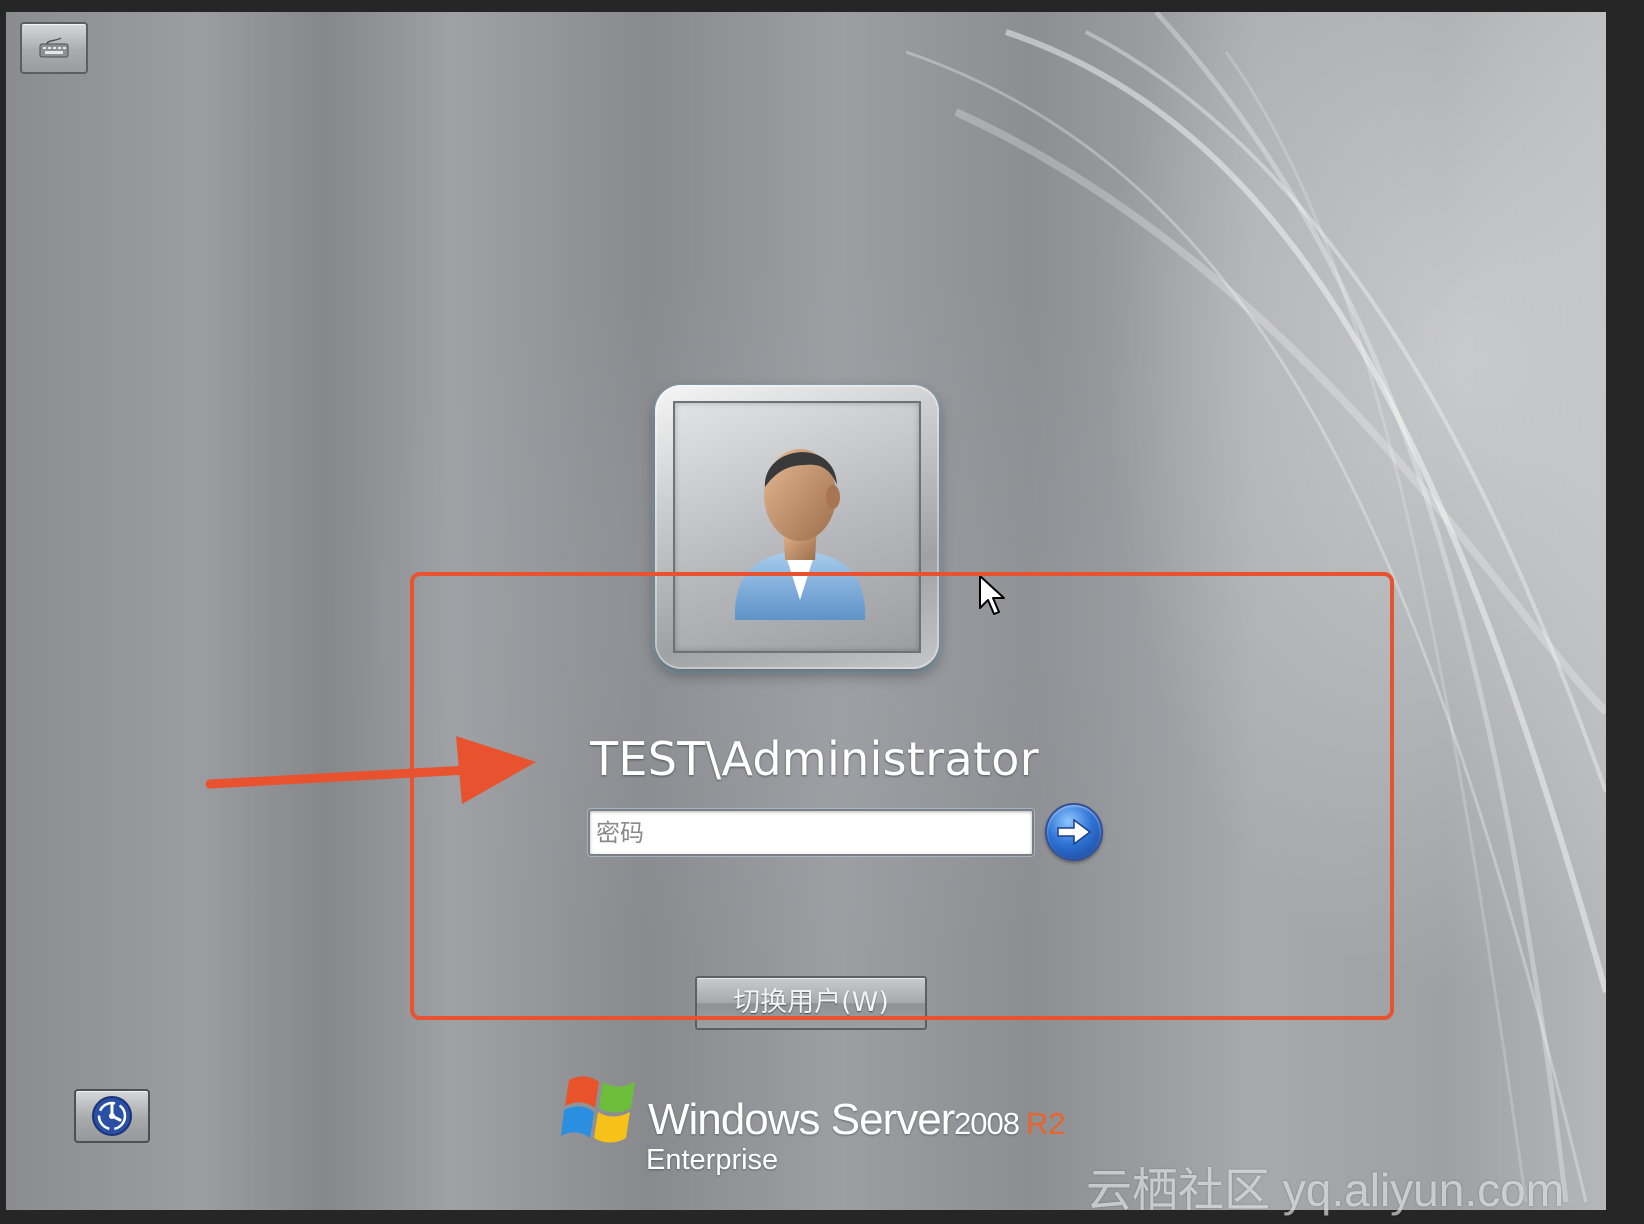 The height and width of the screenshot is (1224, 1644). I want to click on product-version: 2008, so click(987, 1123).